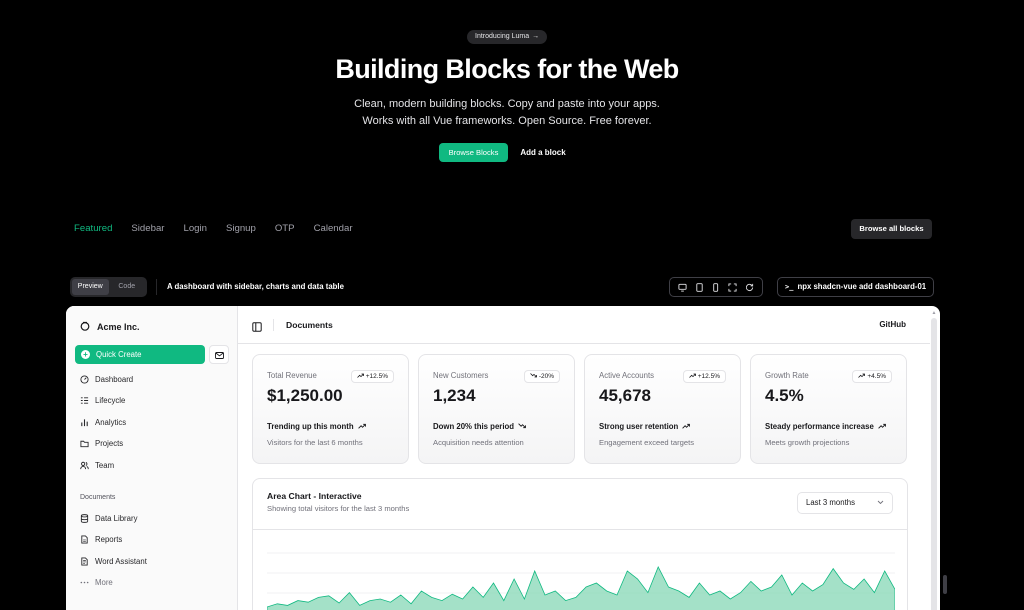 This screenshot has width=1024, height=610. I want to click on page-scrollbar-thumb, so click(945, 584).